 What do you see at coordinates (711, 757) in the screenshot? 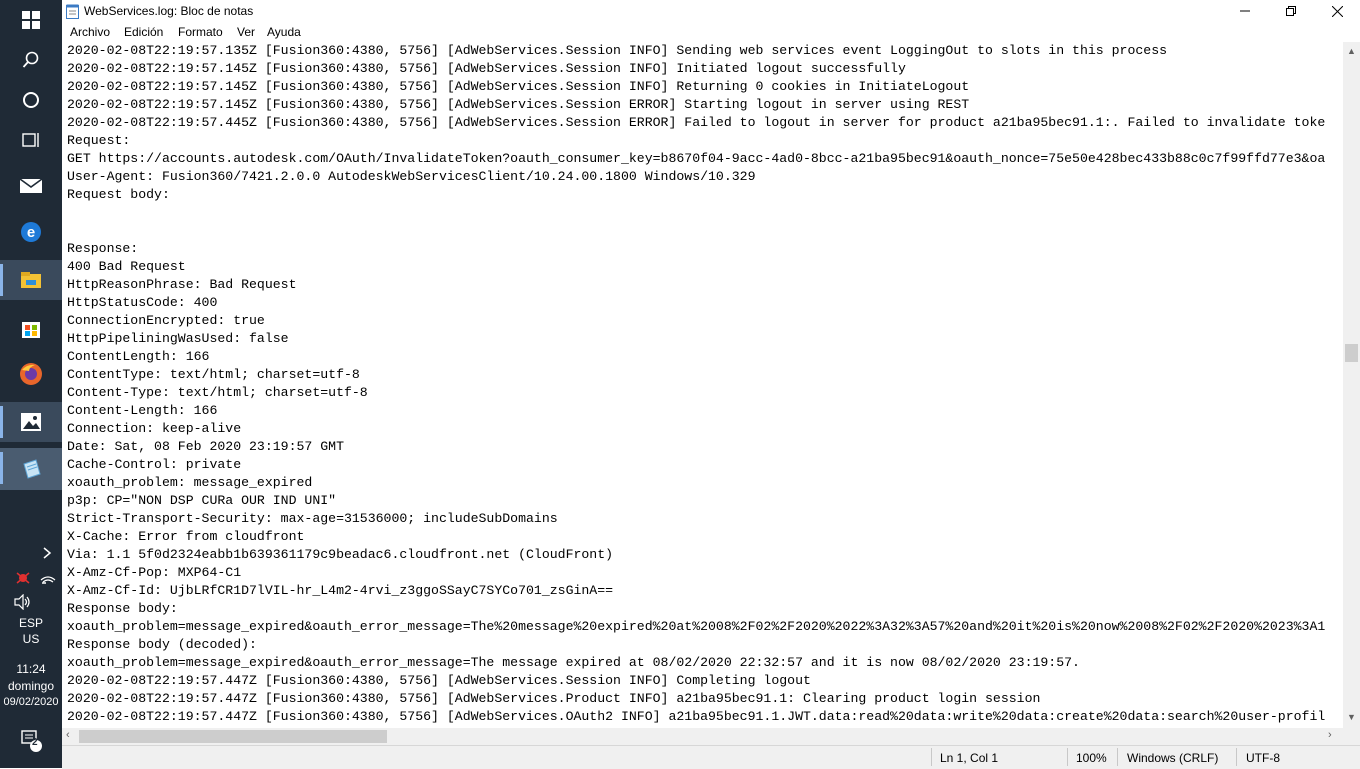
I see `status-bar: Ln 1, Col 1 100% Windows (CRLF) UTF-8` at bounding box center [711, 757].